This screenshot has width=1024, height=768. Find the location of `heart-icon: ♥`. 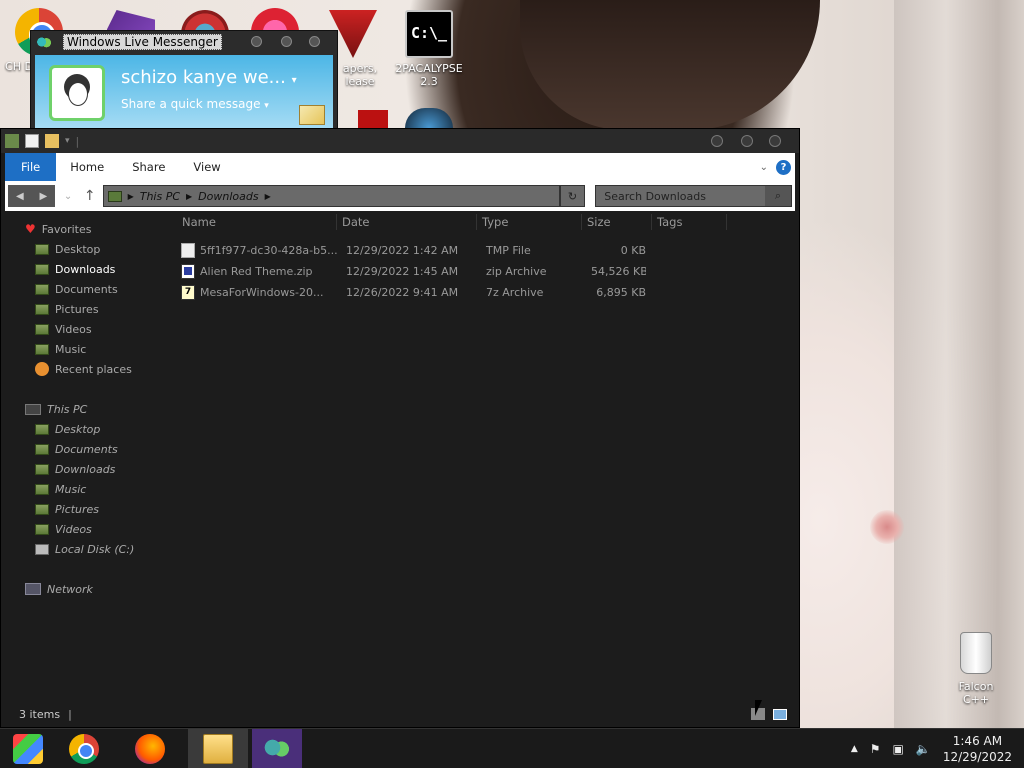

heart-icon: ♥ is located at coordinates (30, 229).